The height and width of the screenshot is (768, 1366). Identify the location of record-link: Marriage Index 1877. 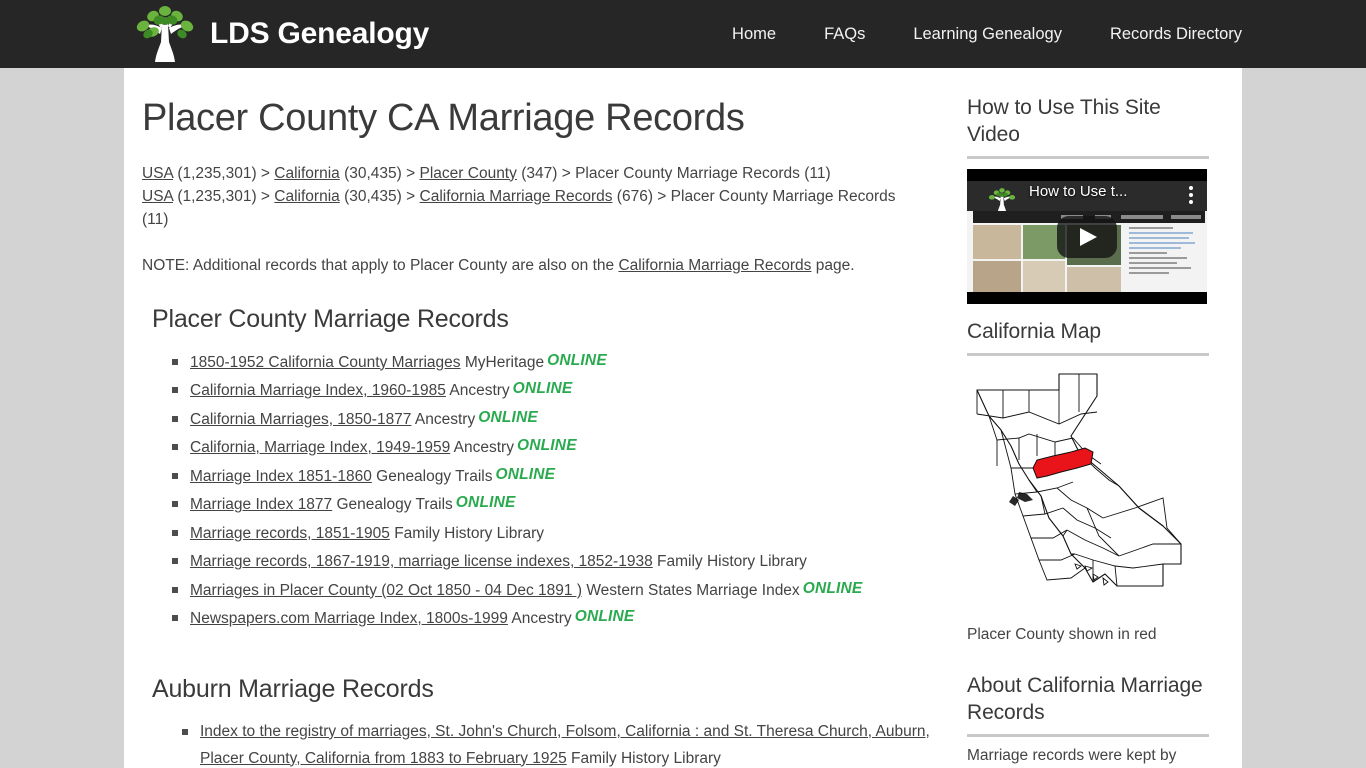
(261, 504).